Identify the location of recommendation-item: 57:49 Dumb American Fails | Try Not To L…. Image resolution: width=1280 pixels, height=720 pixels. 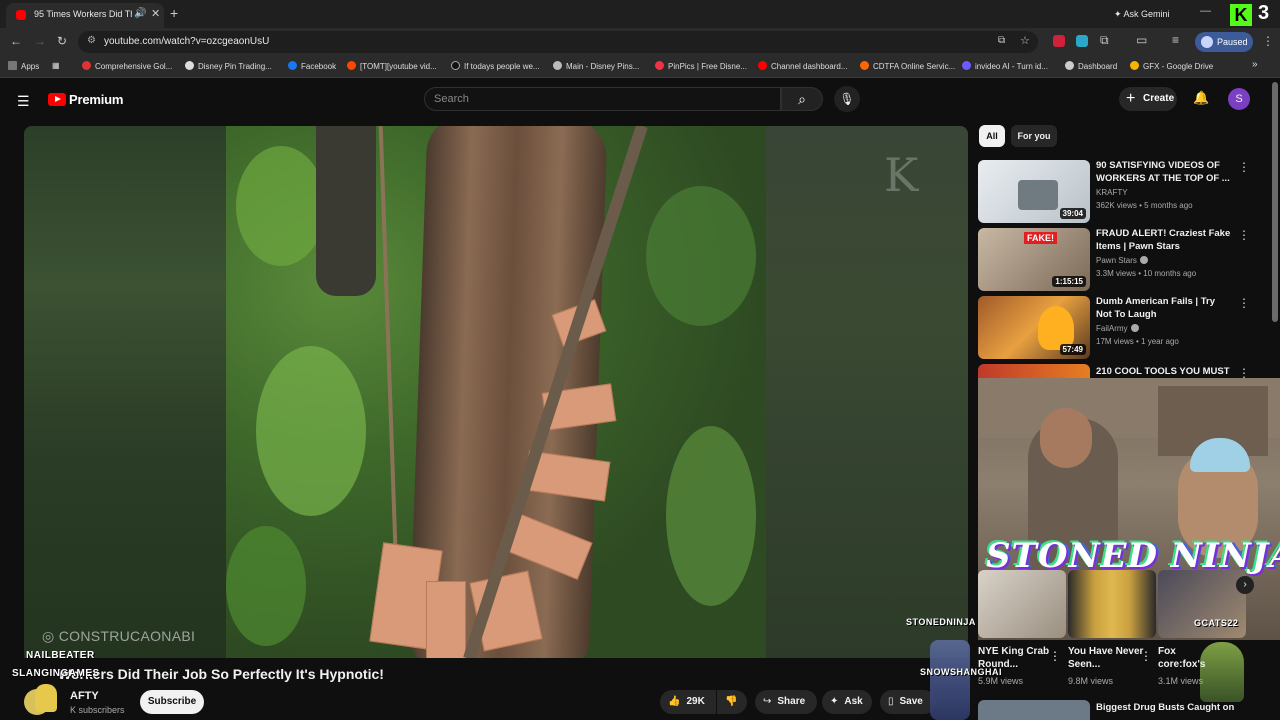
(1118, 328).